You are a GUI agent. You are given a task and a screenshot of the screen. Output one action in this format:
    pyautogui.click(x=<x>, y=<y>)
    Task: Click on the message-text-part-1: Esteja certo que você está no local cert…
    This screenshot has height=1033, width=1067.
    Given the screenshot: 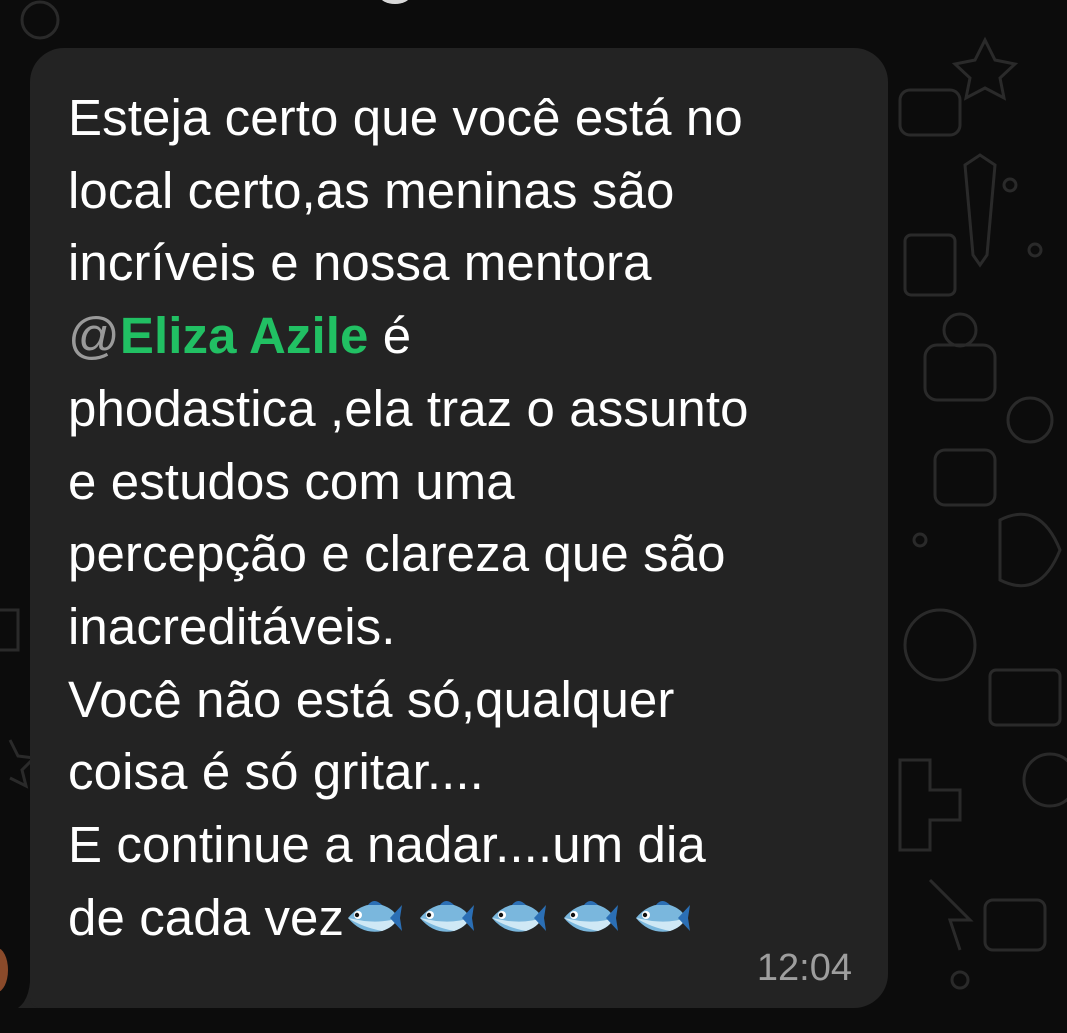 What is the action you would take?
    pyautogui.click(x=405, y=190)
    